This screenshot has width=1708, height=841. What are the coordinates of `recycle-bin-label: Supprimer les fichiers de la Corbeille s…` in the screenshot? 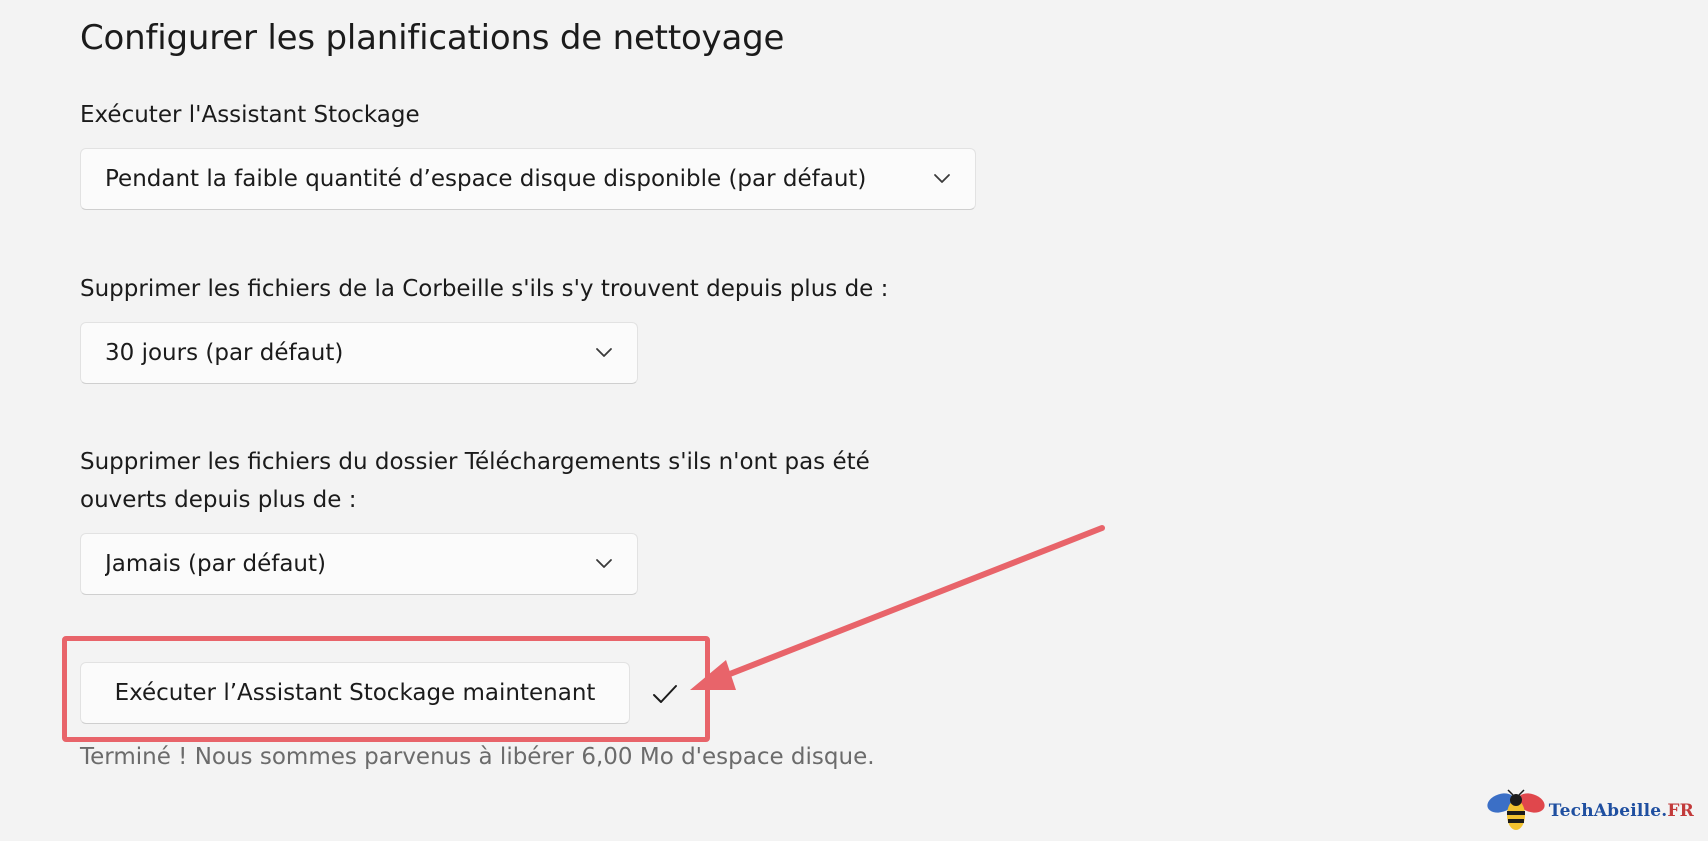 It's located at (484, 289).